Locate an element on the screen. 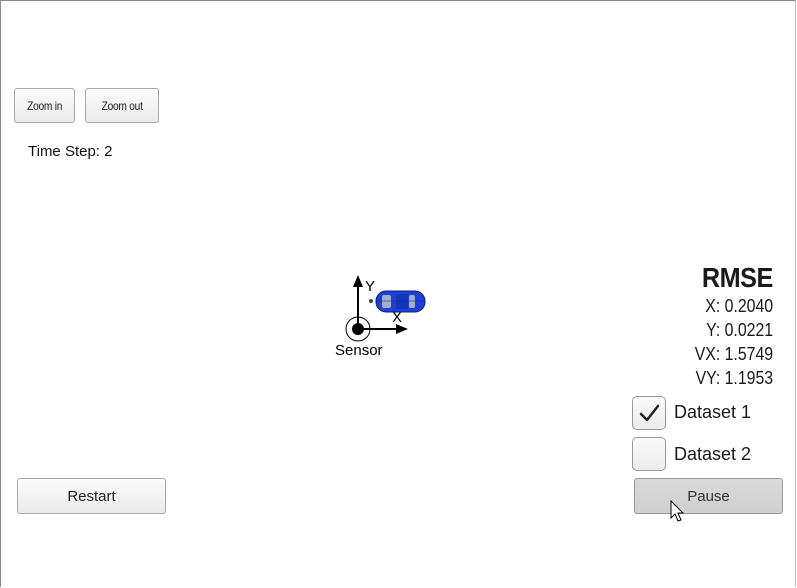 The image size is (797, 588). rmse-x: X: 0.2040 is located at coordinates (739, 306).